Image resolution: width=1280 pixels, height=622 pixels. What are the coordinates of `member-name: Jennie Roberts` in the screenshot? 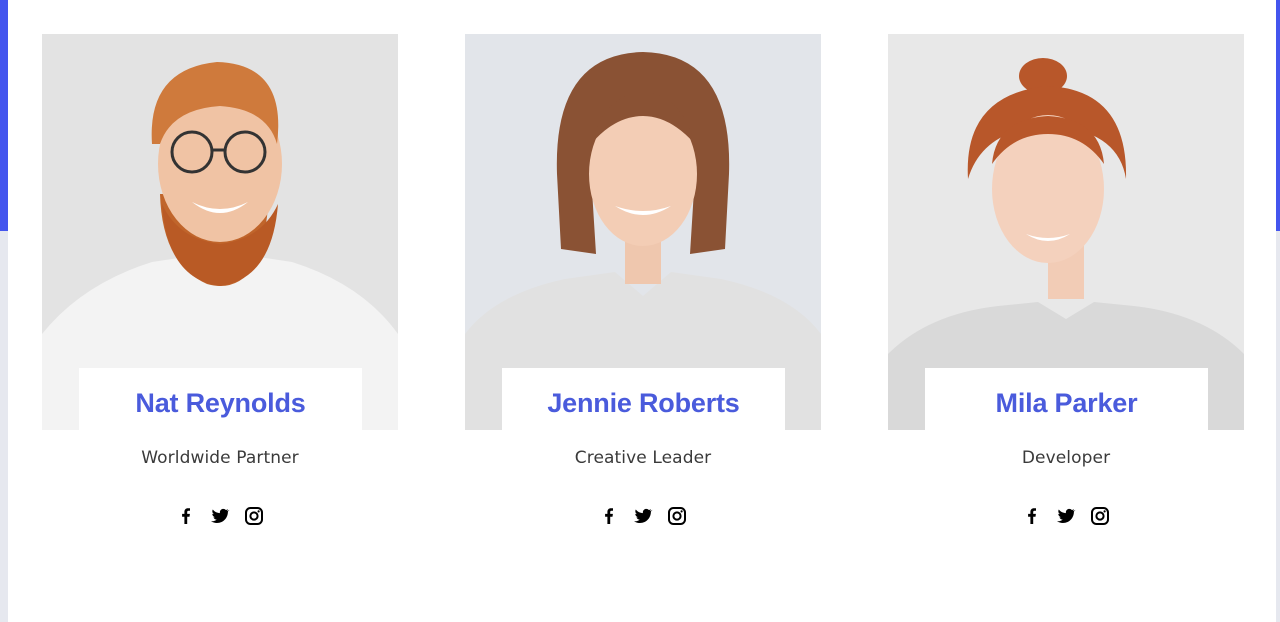 It's located at (643, 399).